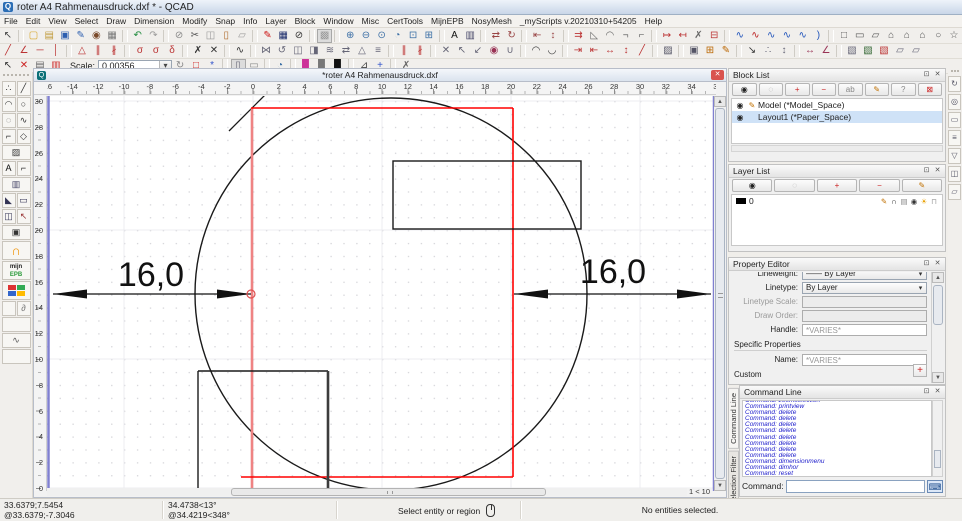 The height and width of the screenshot is (521, 962). What do you see at coordinates (578, 51) in the screenshot?
I see `dim-aligned-button: ⇥` at bounding box center [578, 51].